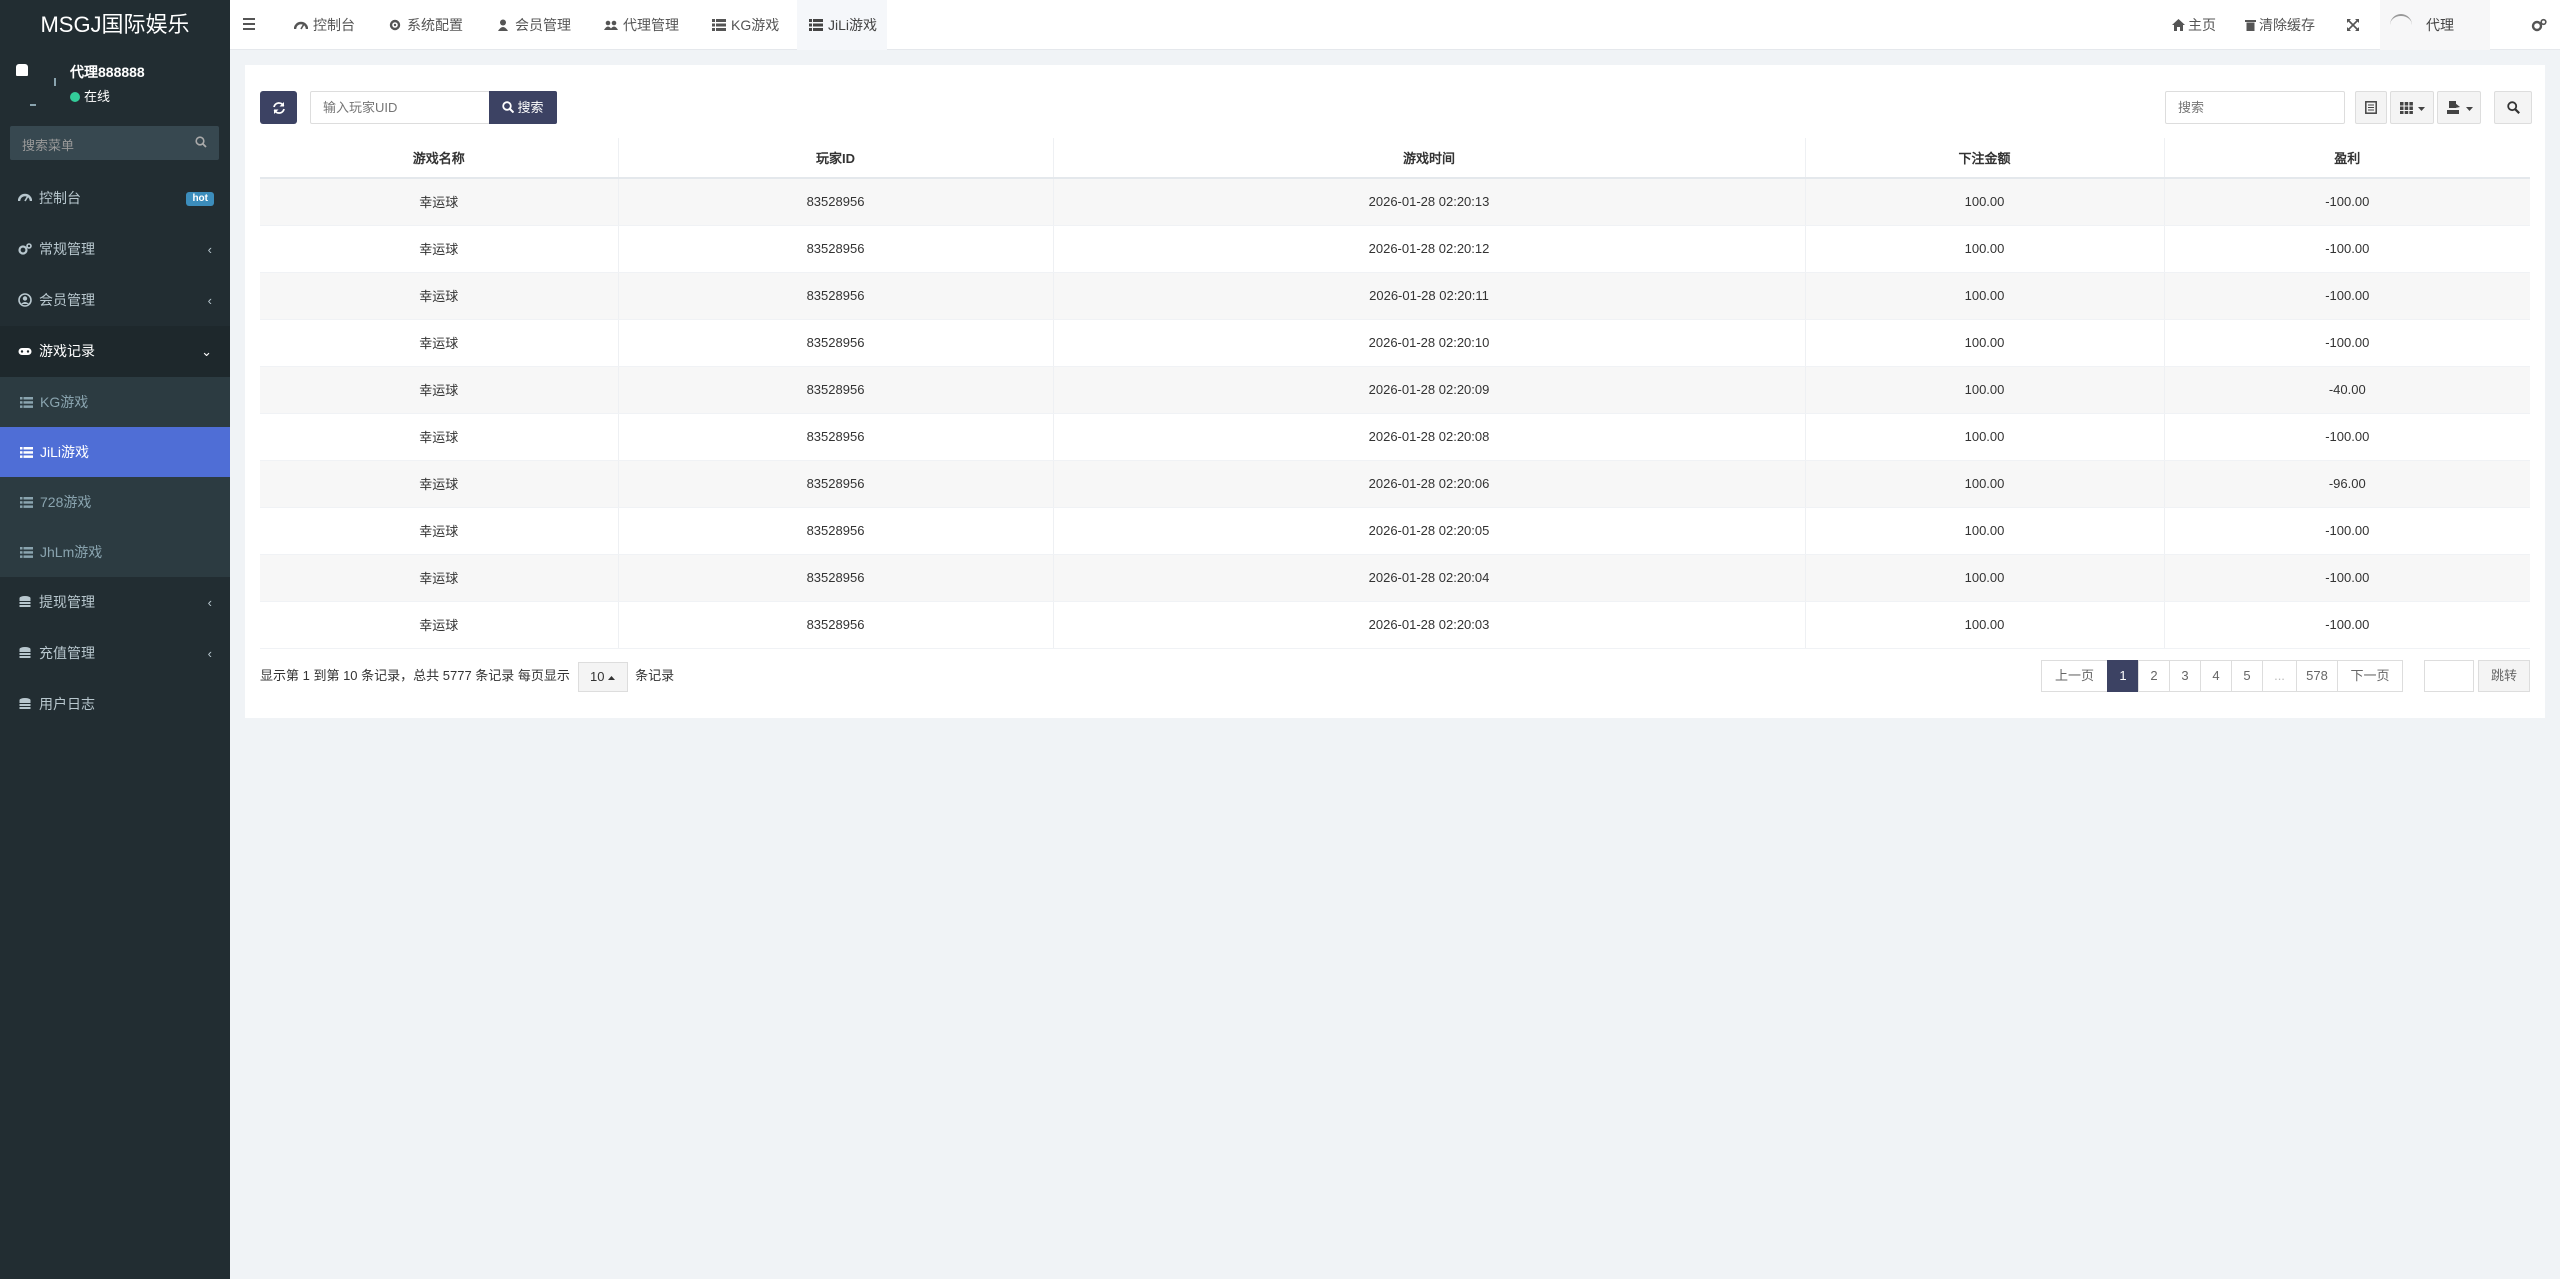  Describe the element at coordinates (400, 107) in the screenshot. I see `player-uid-input` at that location.